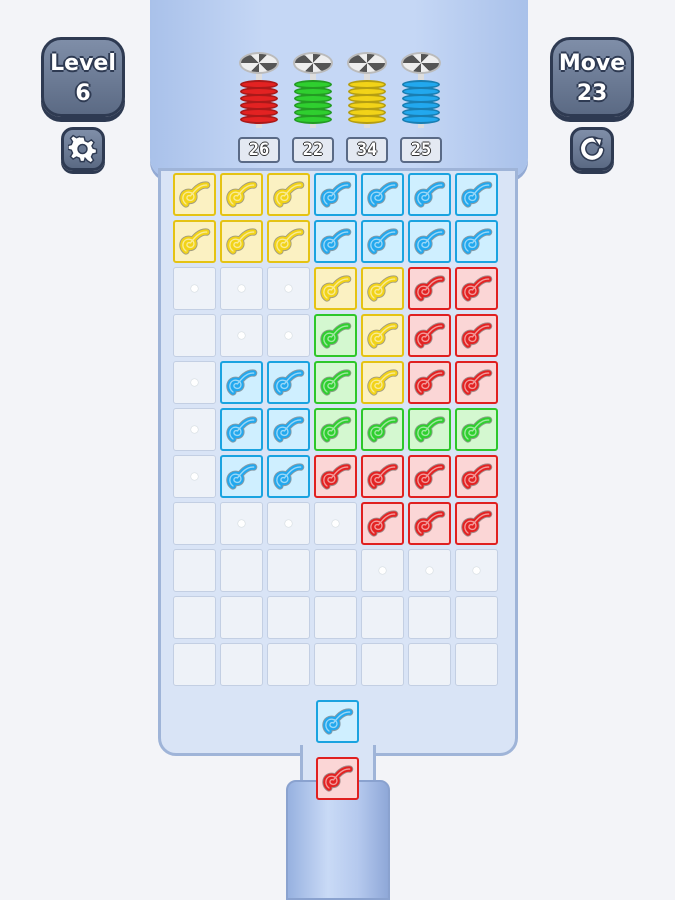 This screenshot has width=675, height=900. I want to click on grid-cell-5-3-green, so click(335, 429).